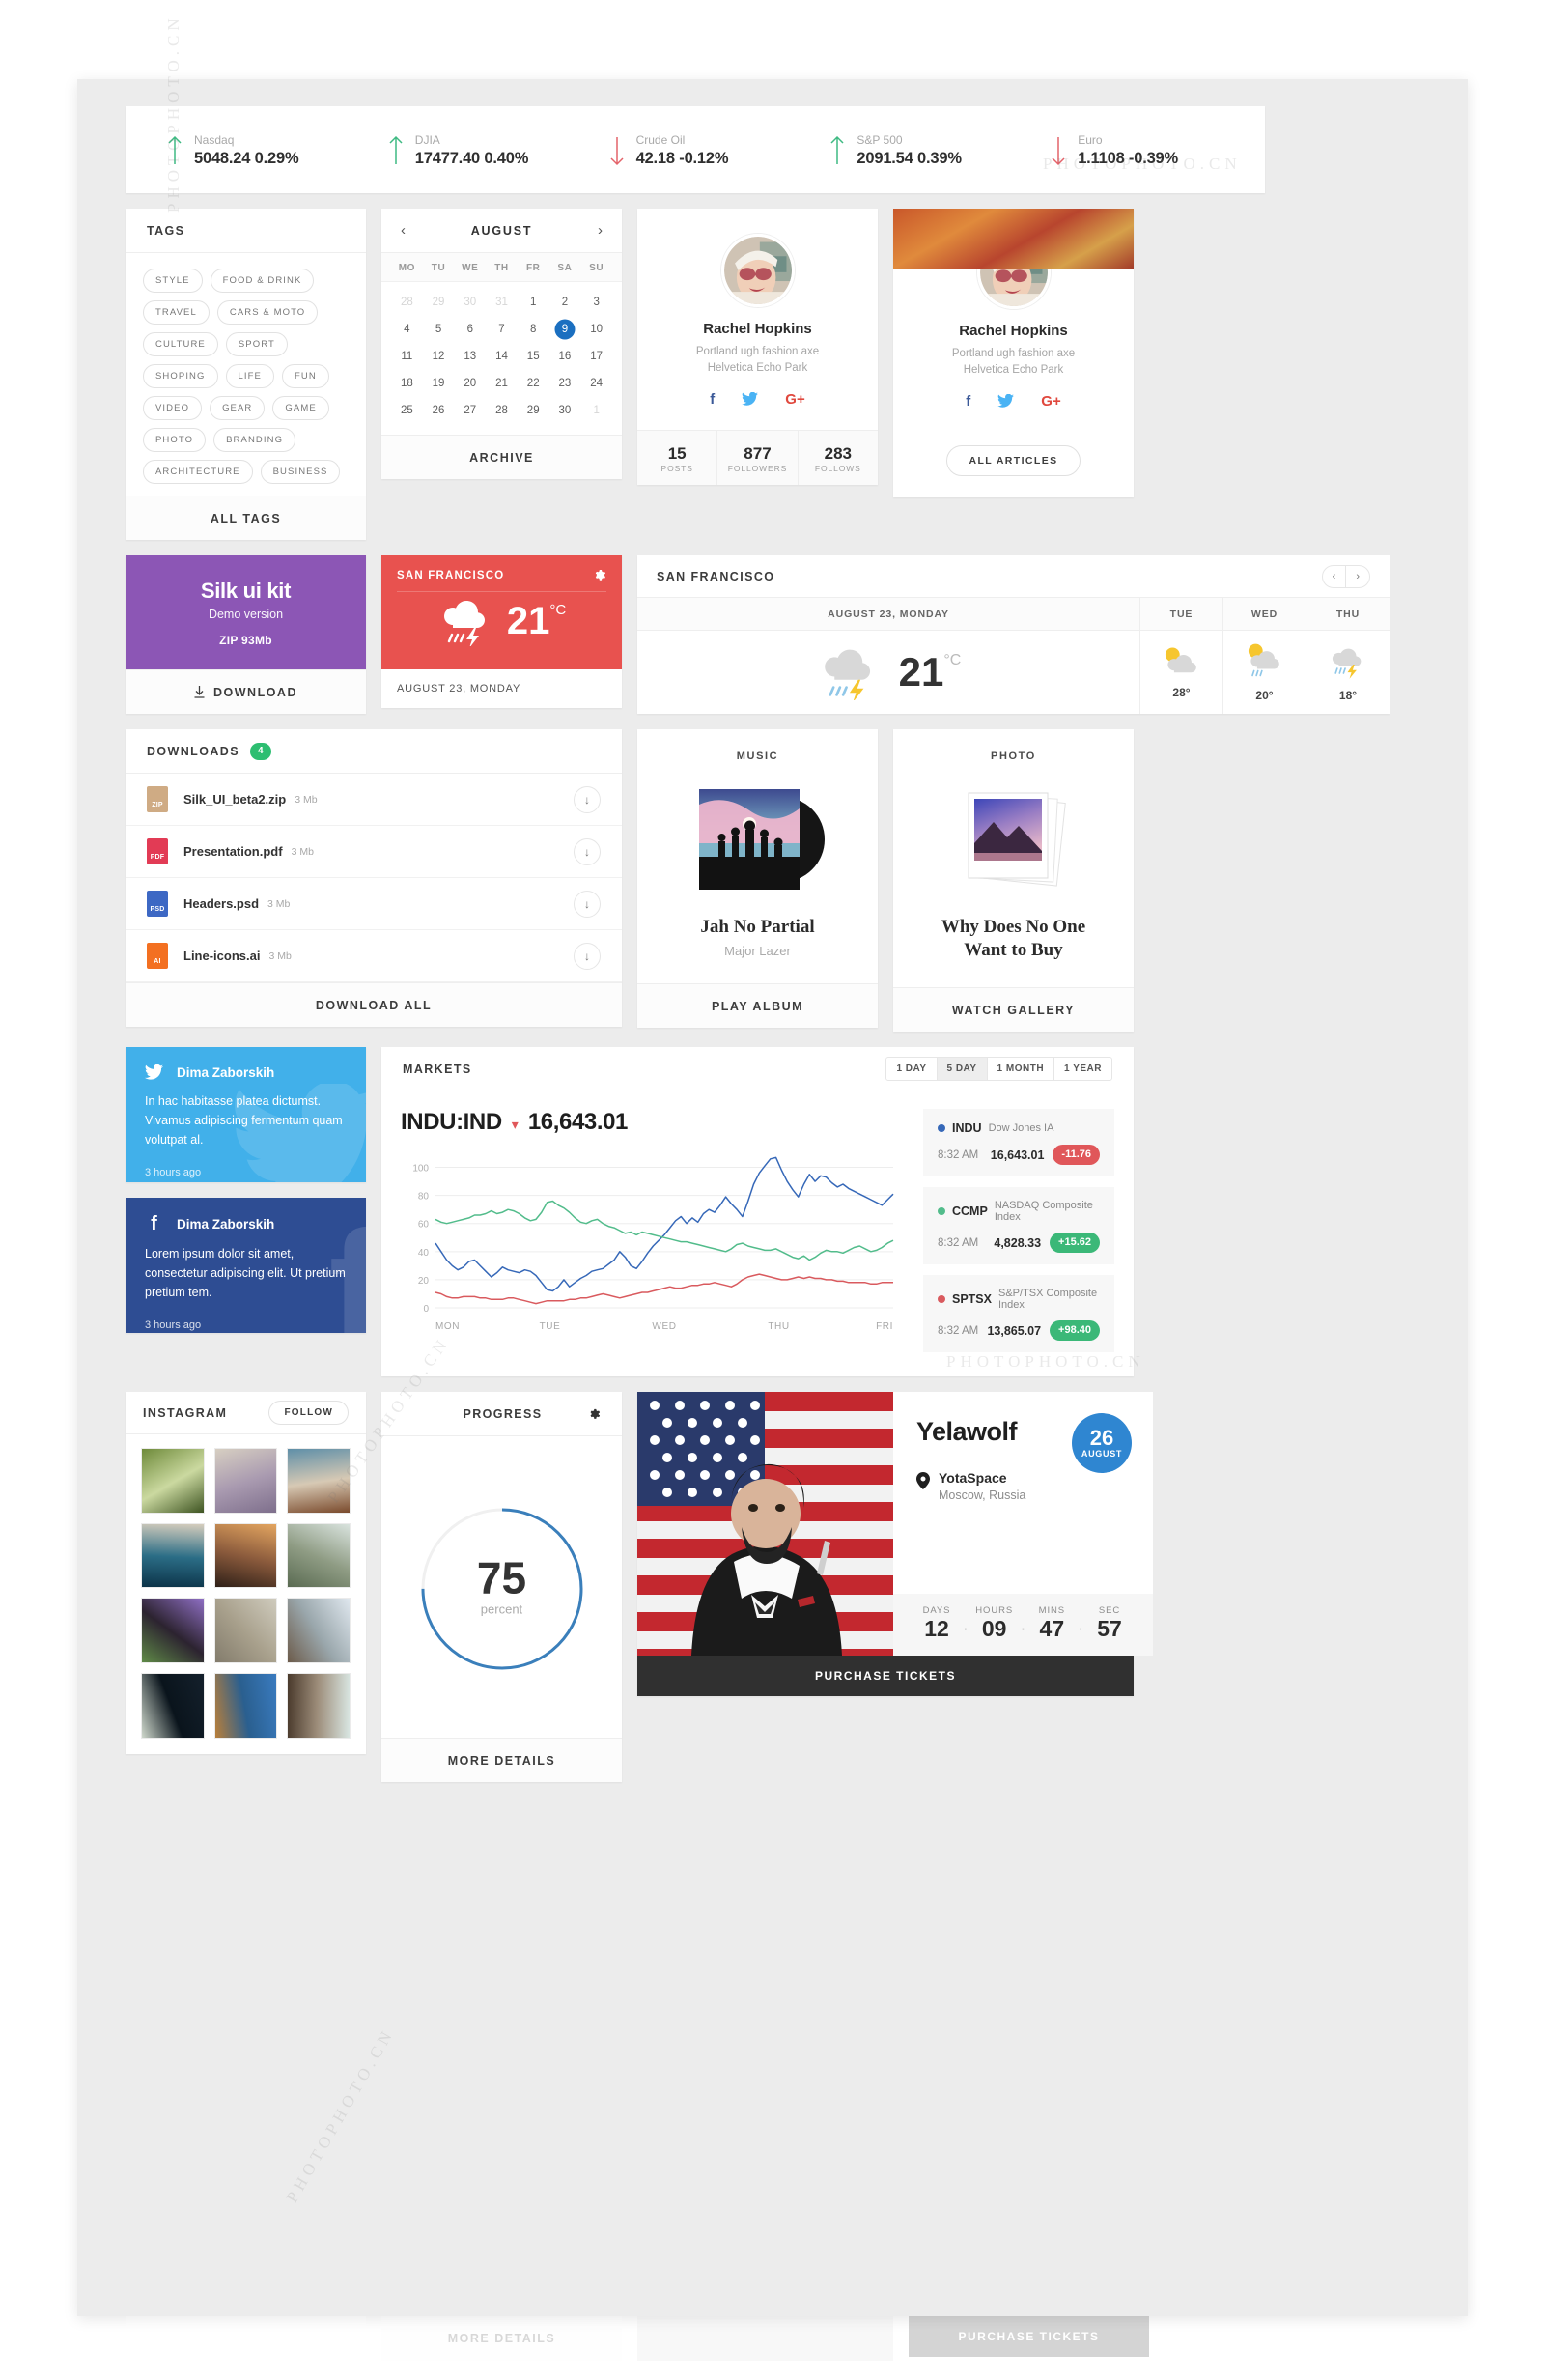  What do you see at coordinates (502, 357) in the screenshot?
I see `calendar-day: 14` at bounding box center [502, 357].